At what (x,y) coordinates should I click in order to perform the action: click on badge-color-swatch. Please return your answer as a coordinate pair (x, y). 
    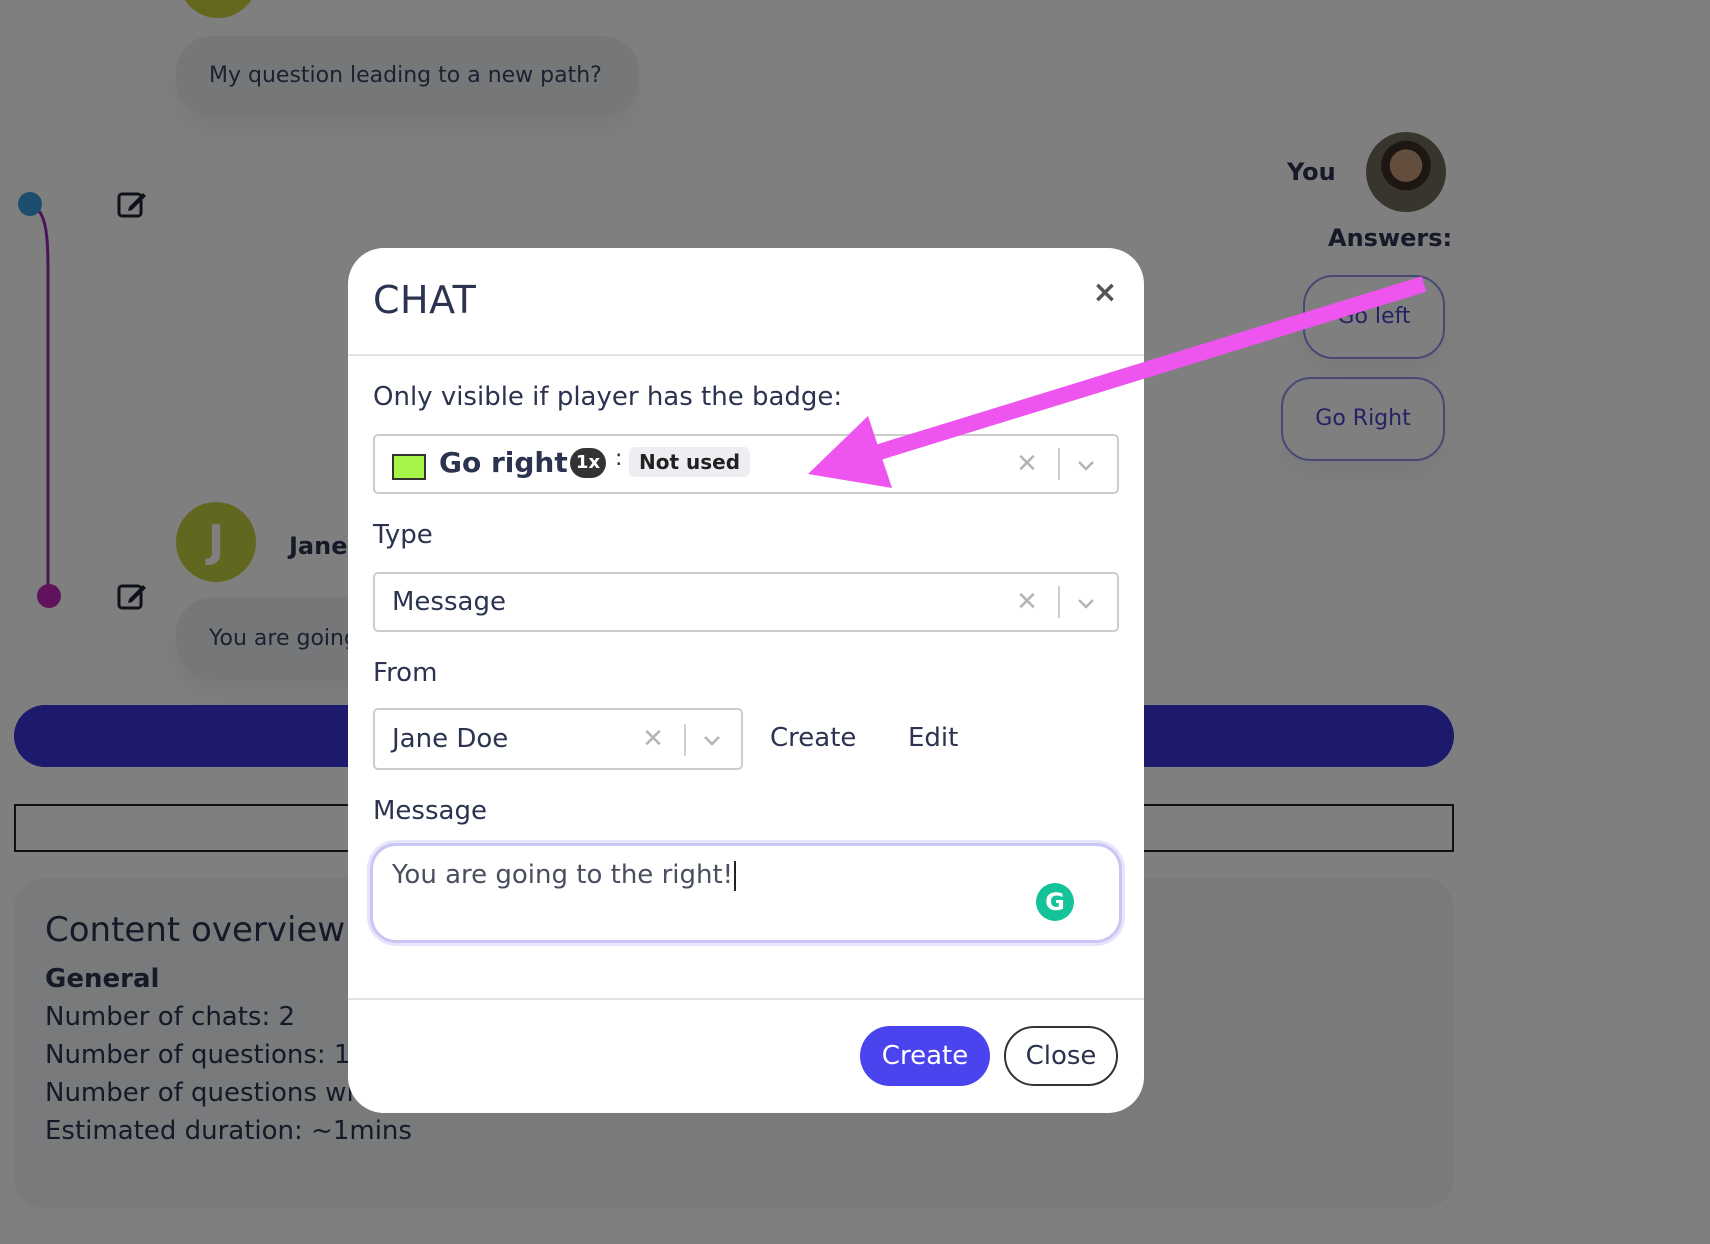
    Looking at the image, I should click on (409, 467).